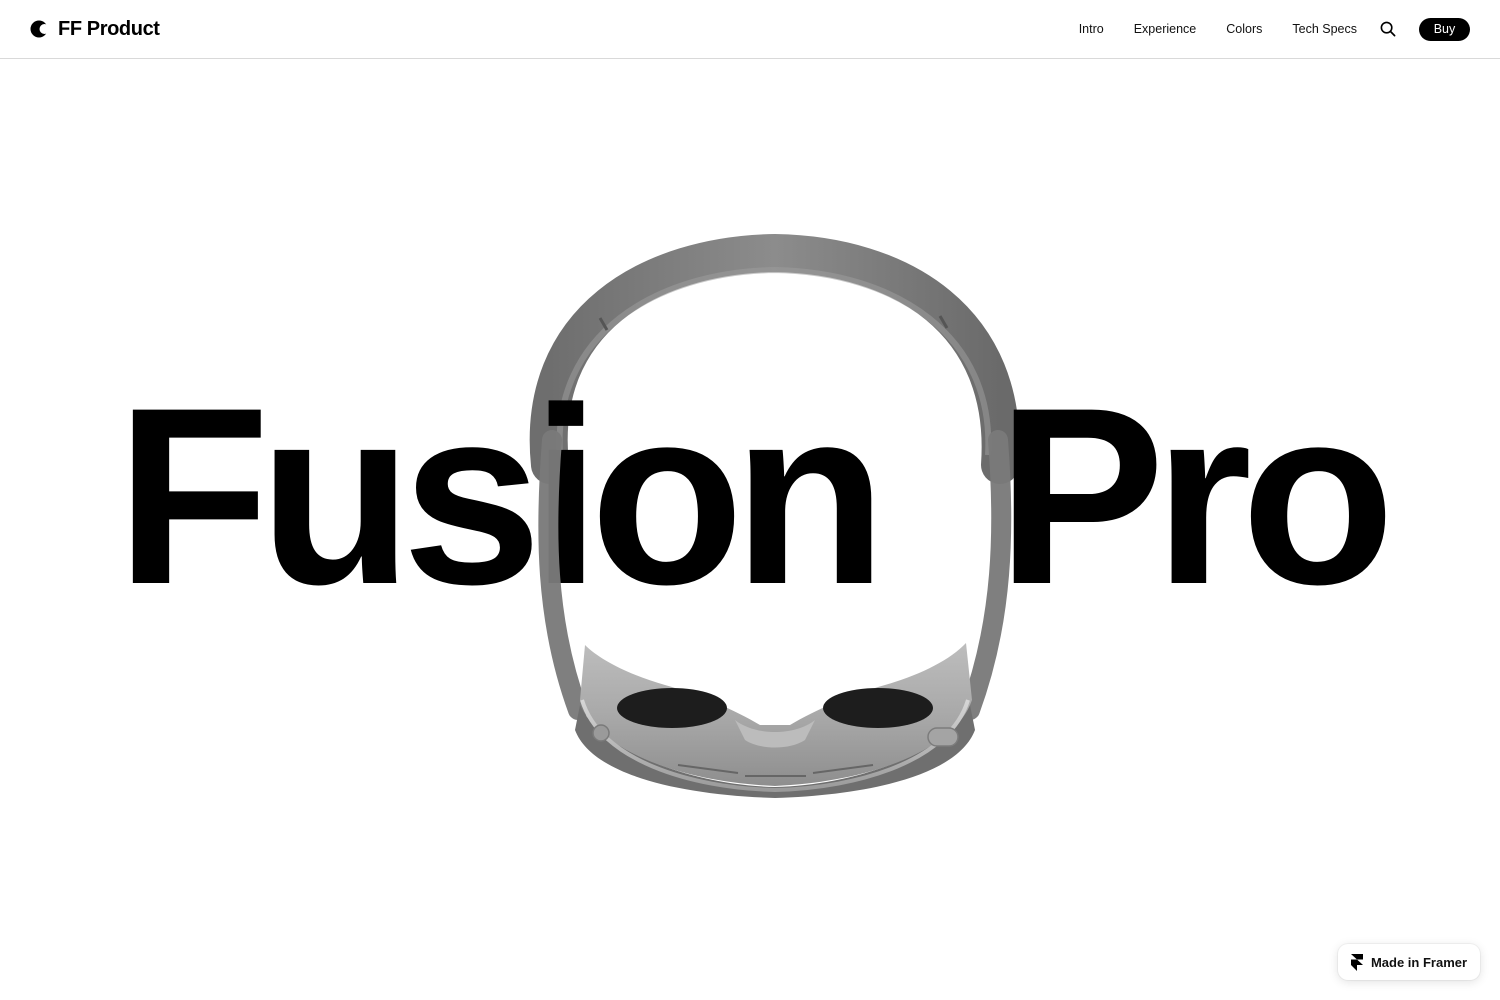 The image size is (1500, 1000). What do you see at coordinates (39, 29) in the screenshot?
I see `moon-logo-icon` at bounding box center [39, 29].